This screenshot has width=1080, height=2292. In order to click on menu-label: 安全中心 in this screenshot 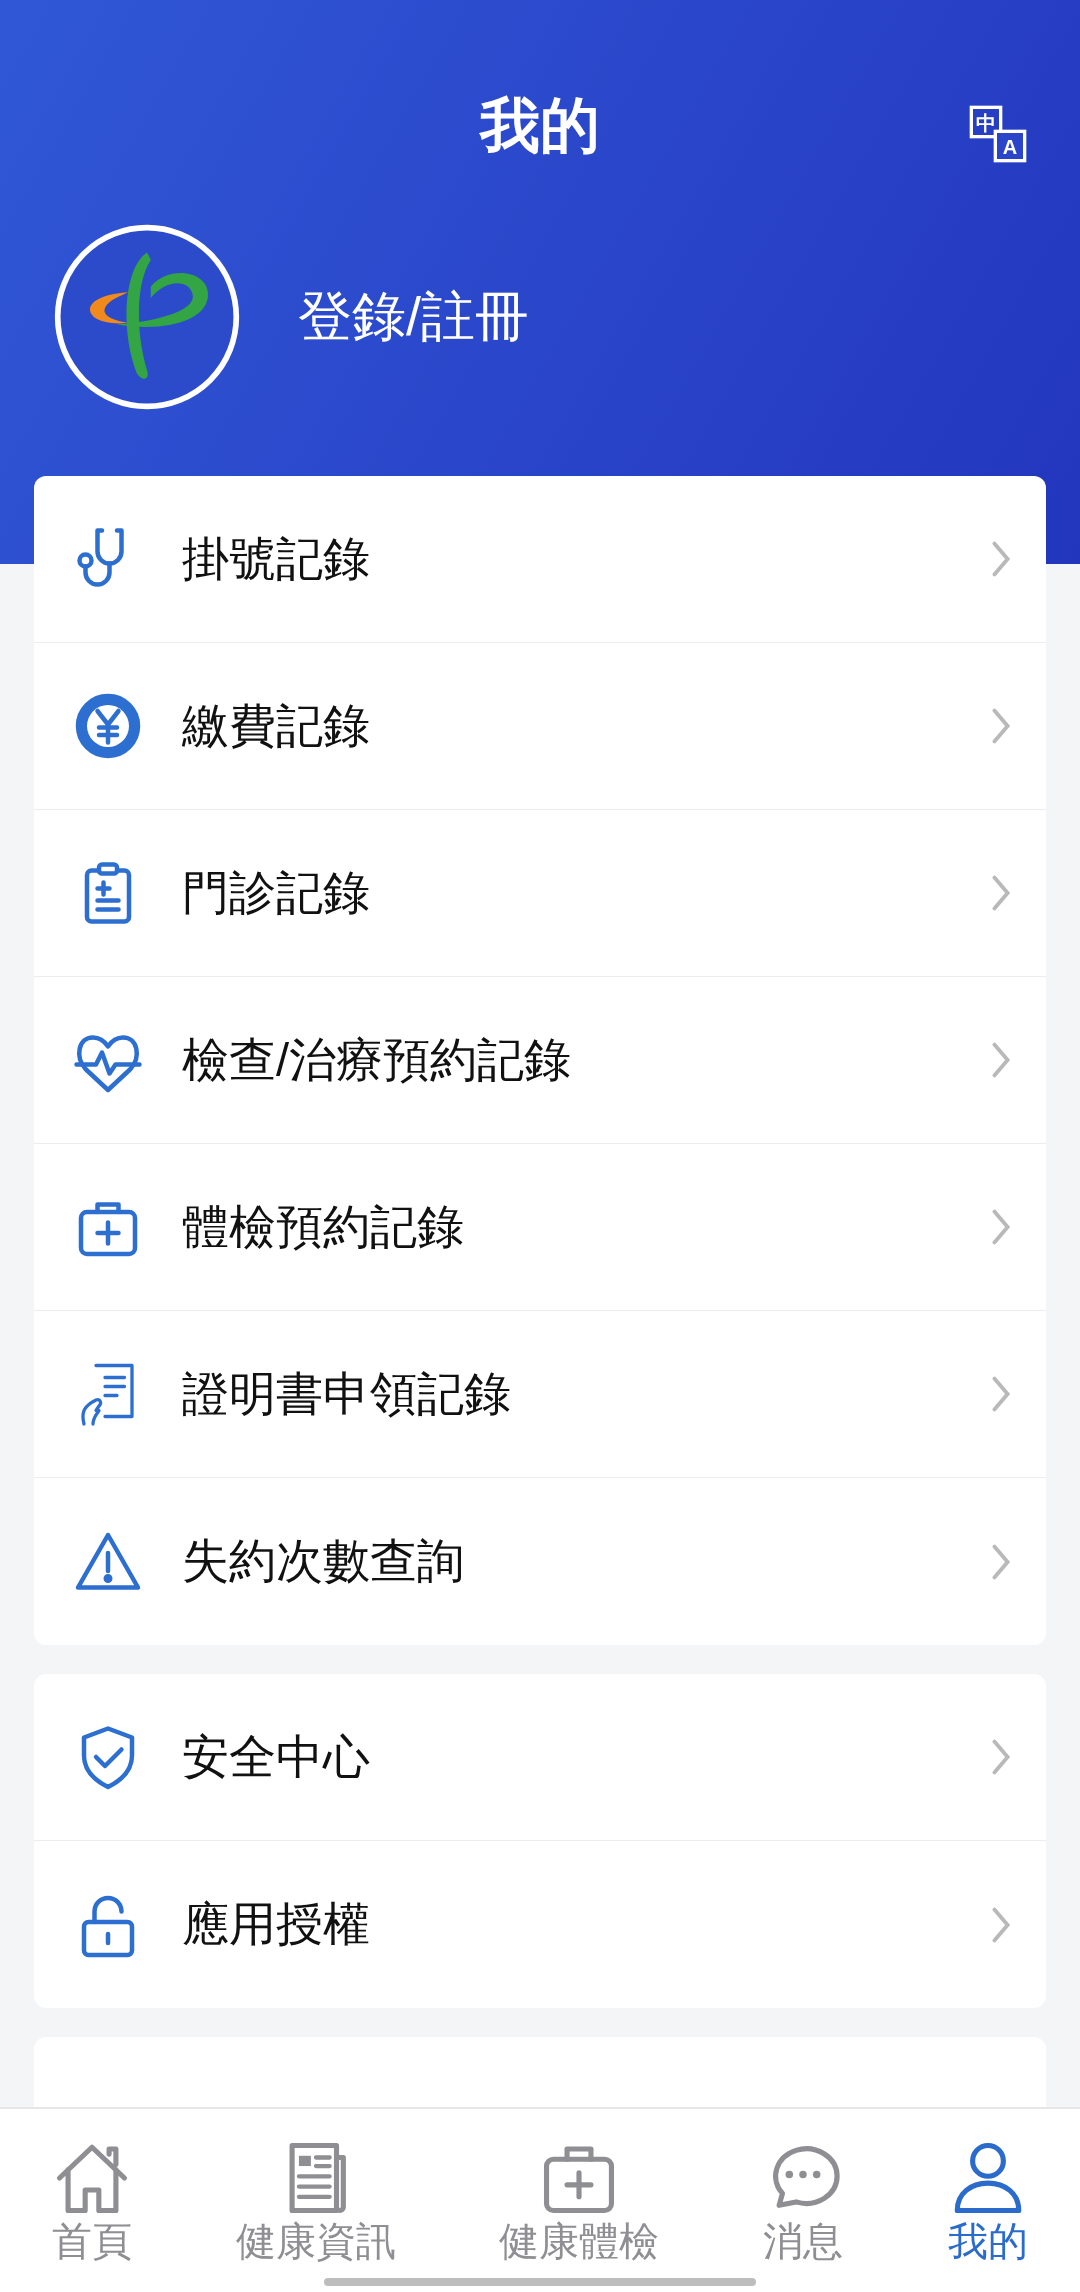, I will do `click(276, 1756)`.